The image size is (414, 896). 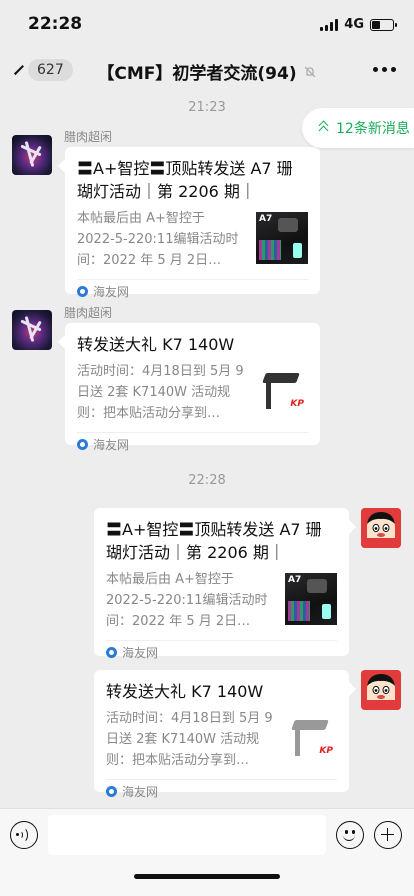 What do you see at coordinates (354, 24) in the screenshot?
I see `network-type: 4G` at bounding box center [354, 24].